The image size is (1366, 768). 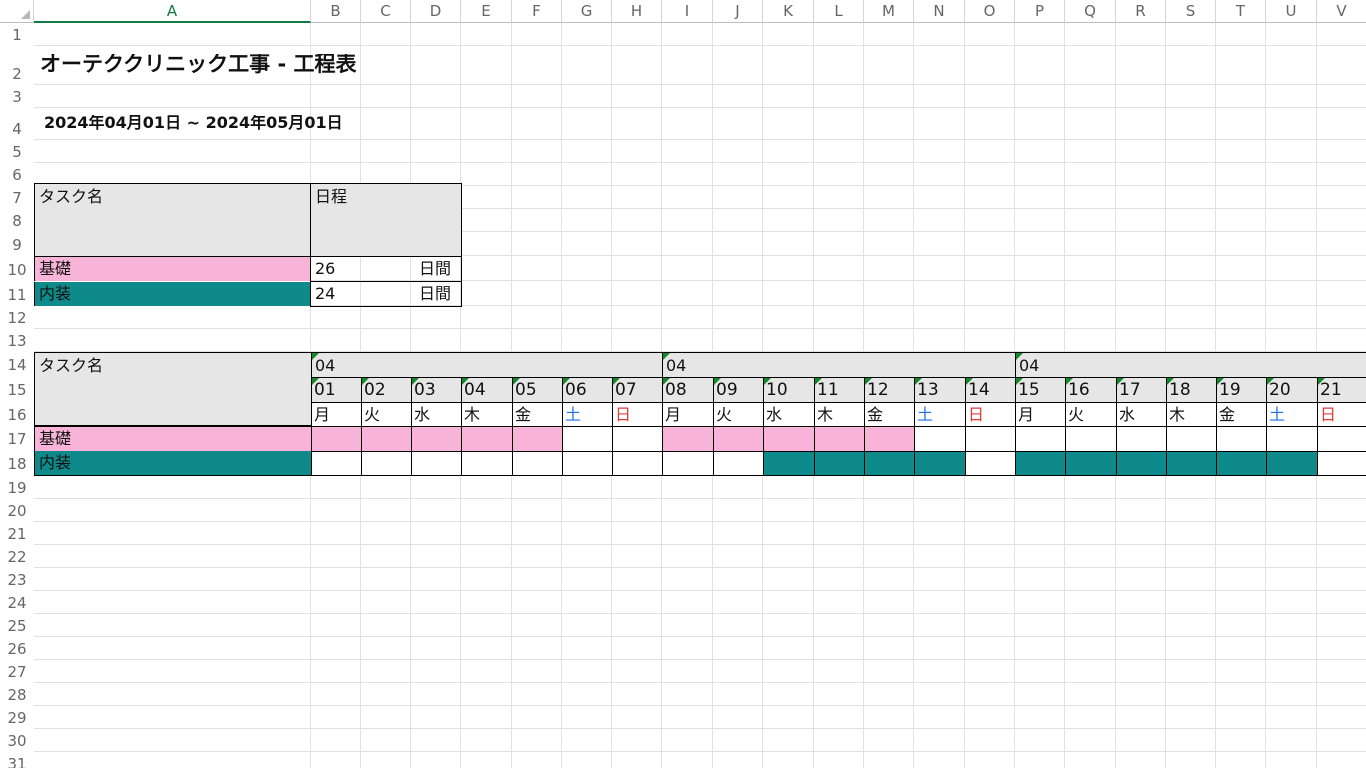 What do you see at coordinates (336, 11) in the screenshot?
I see `column-header-b: B` at bounding box center [336, 11].